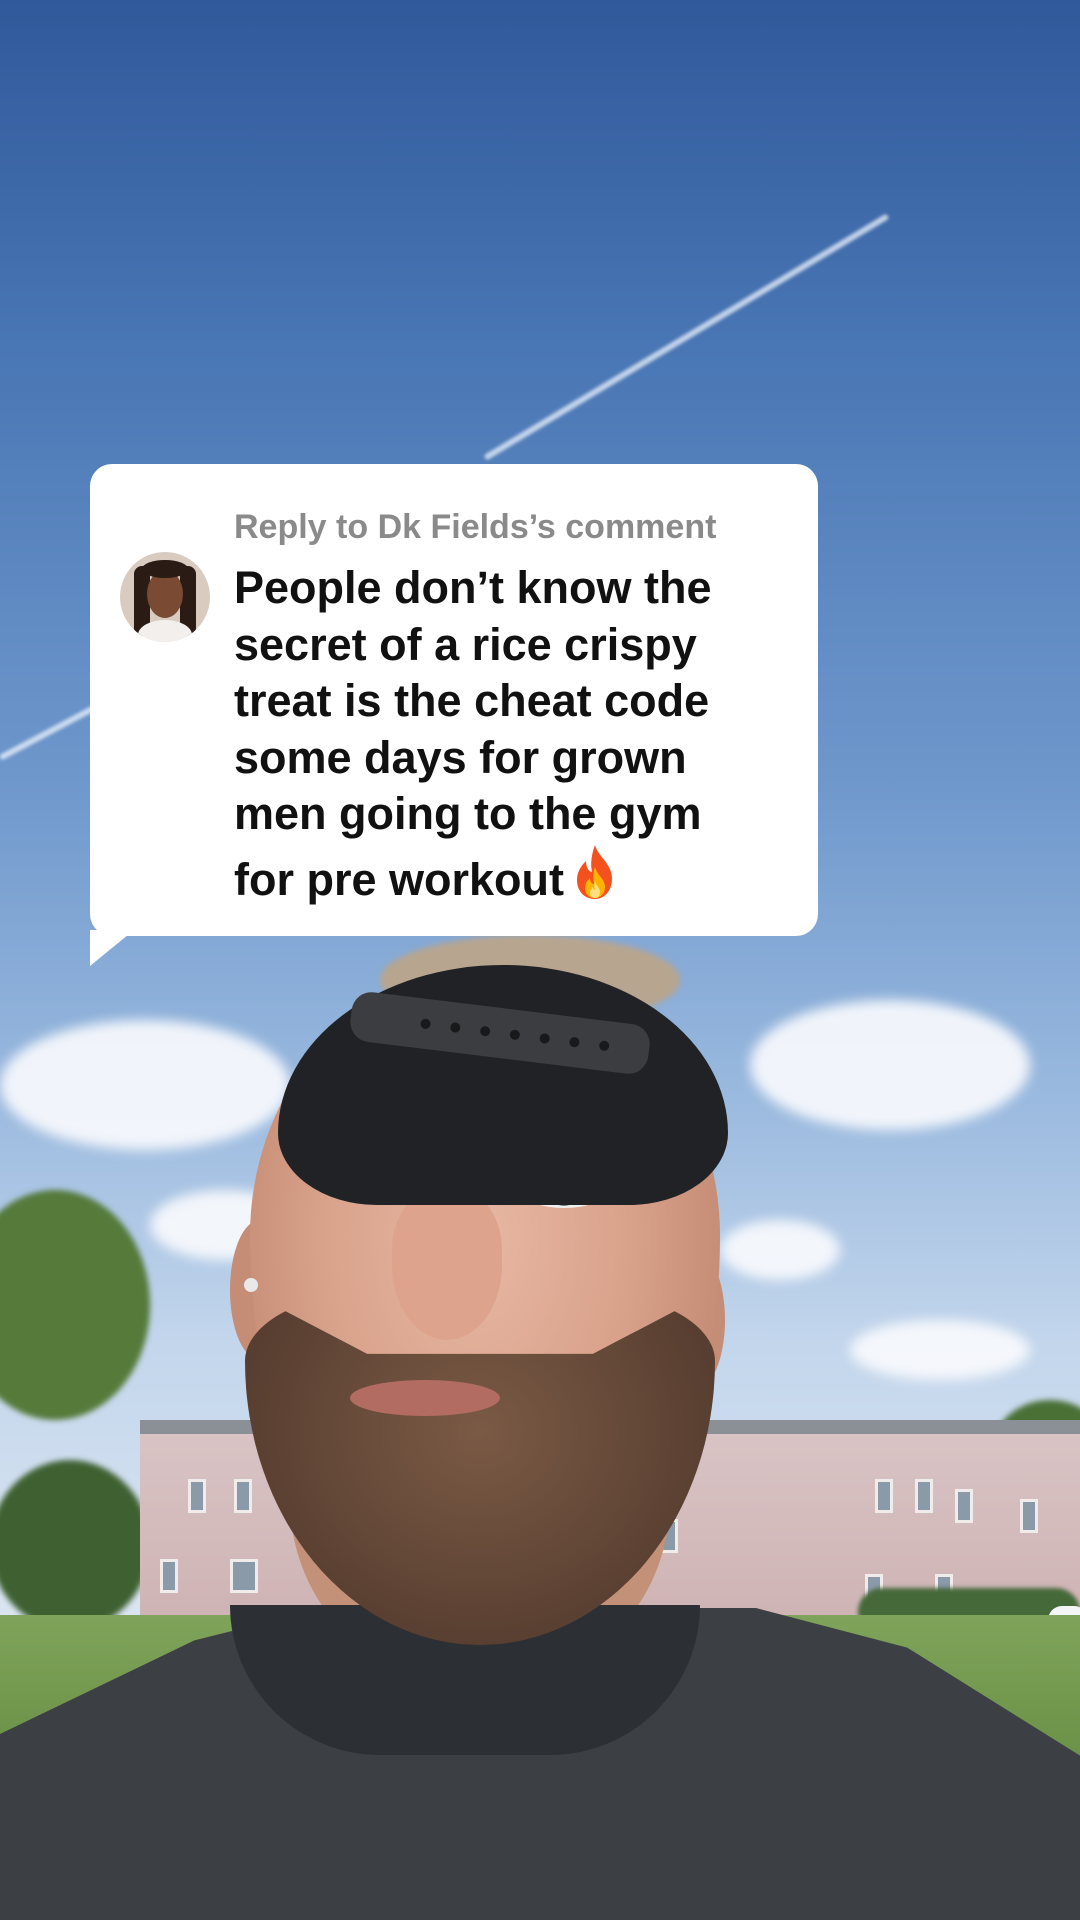 The width and height of the screenshot is (1080, 1920). Describe the element at coordinates (472, 700) in the screenshot. I see `comment-line: treat is the cheat code` at that location.